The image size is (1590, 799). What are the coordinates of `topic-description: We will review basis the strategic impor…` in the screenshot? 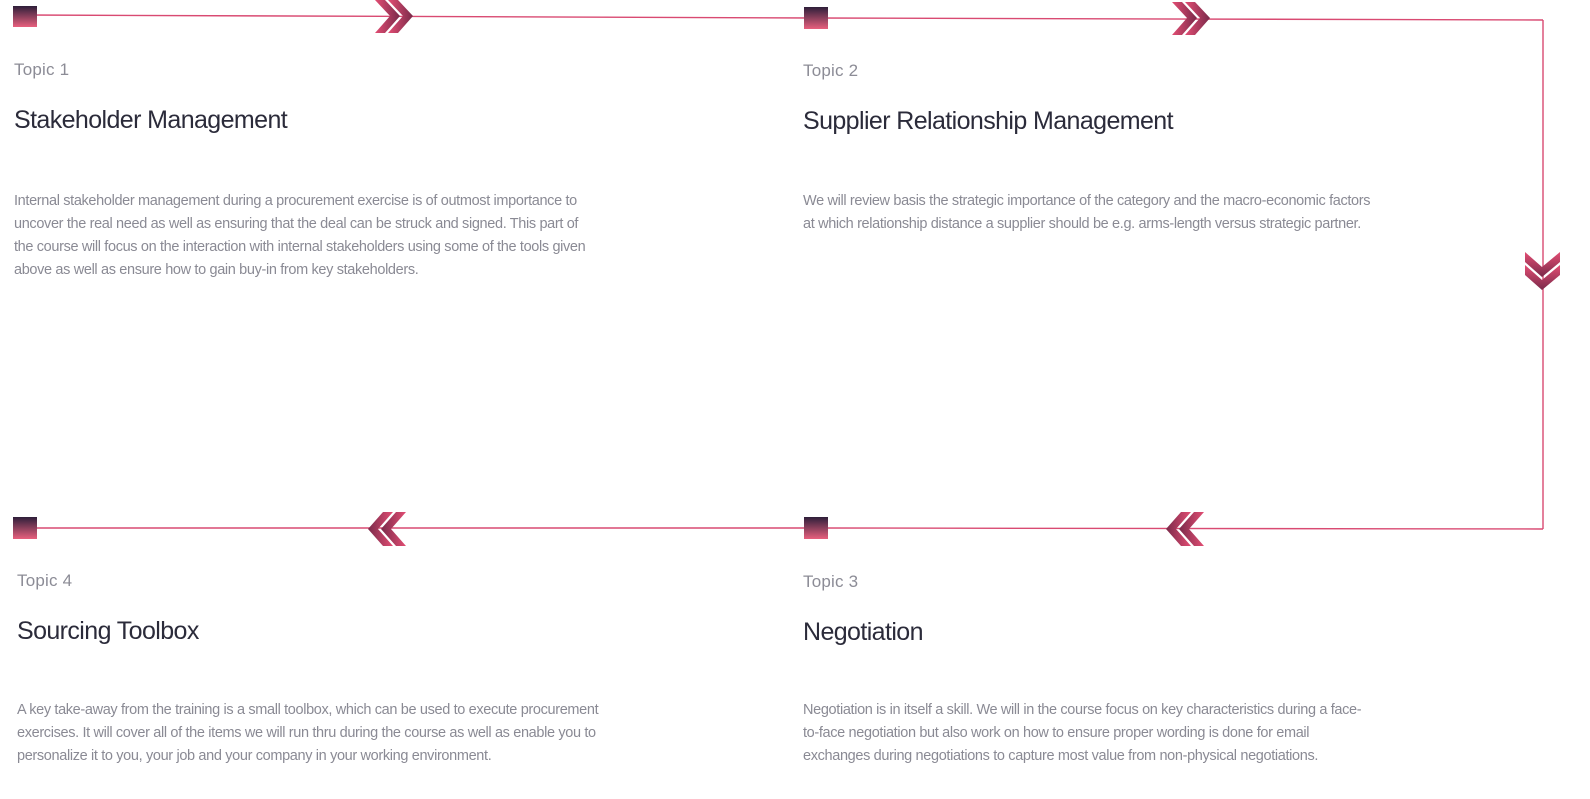 It's located at (1087, 212).